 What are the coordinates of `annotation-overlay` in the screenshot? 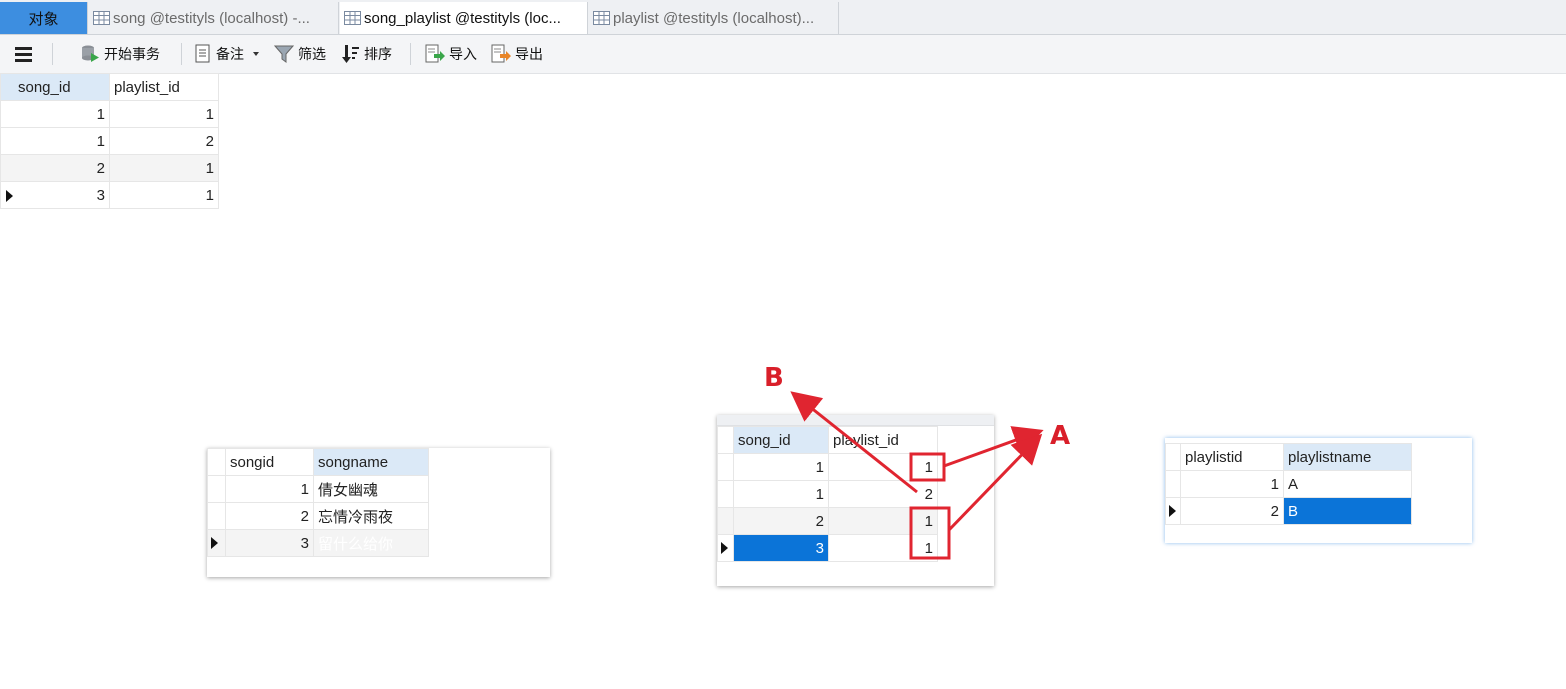 It's located at (917, 475).